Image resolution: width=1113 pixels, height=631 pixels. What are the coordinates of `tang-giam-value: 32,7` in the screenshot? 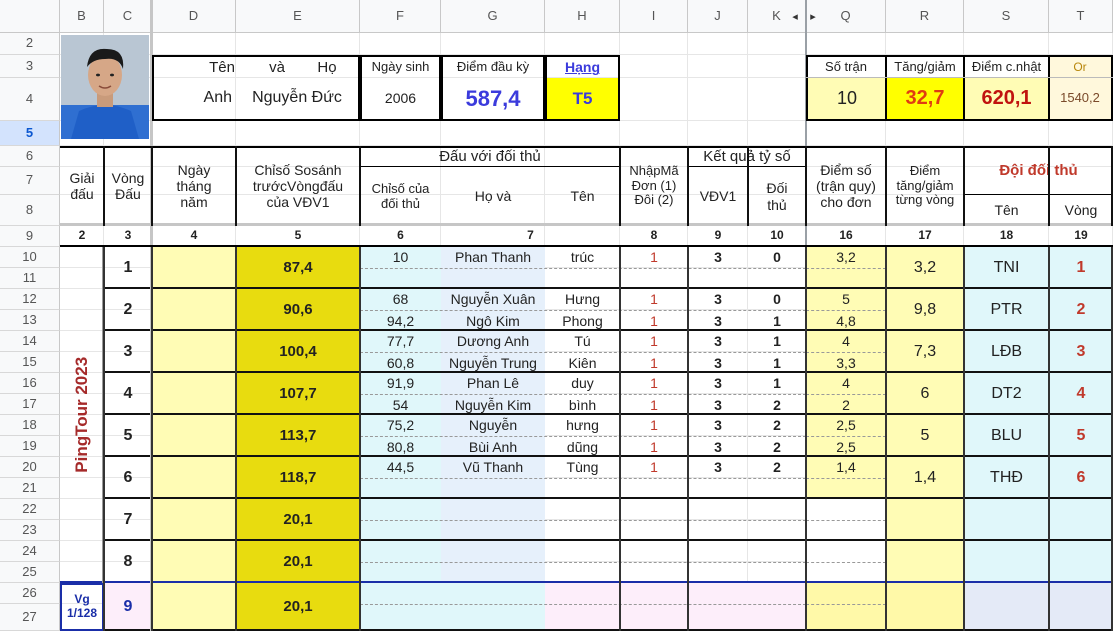 It's located at (925, 98).